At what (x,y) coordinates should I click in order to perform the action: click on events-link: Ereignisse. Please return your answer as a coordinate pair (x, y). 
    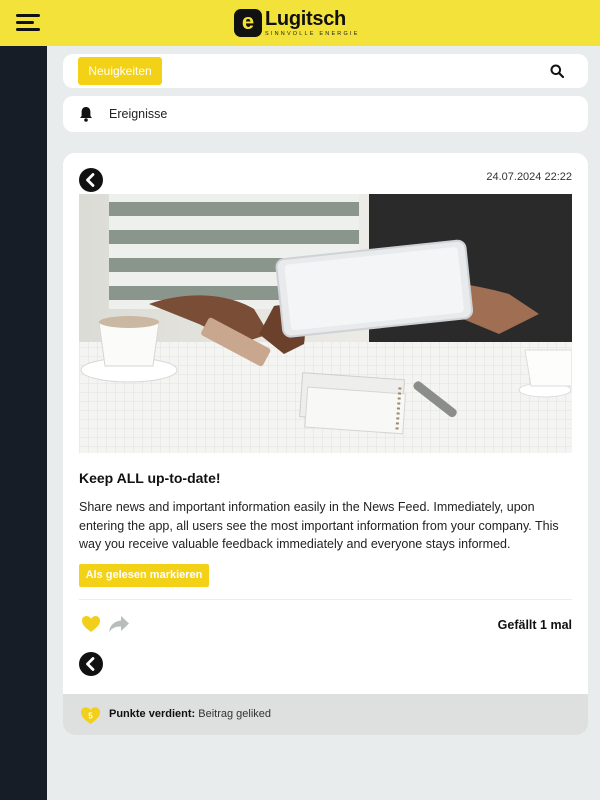
    Looking at the image, I should click on (325, 114).